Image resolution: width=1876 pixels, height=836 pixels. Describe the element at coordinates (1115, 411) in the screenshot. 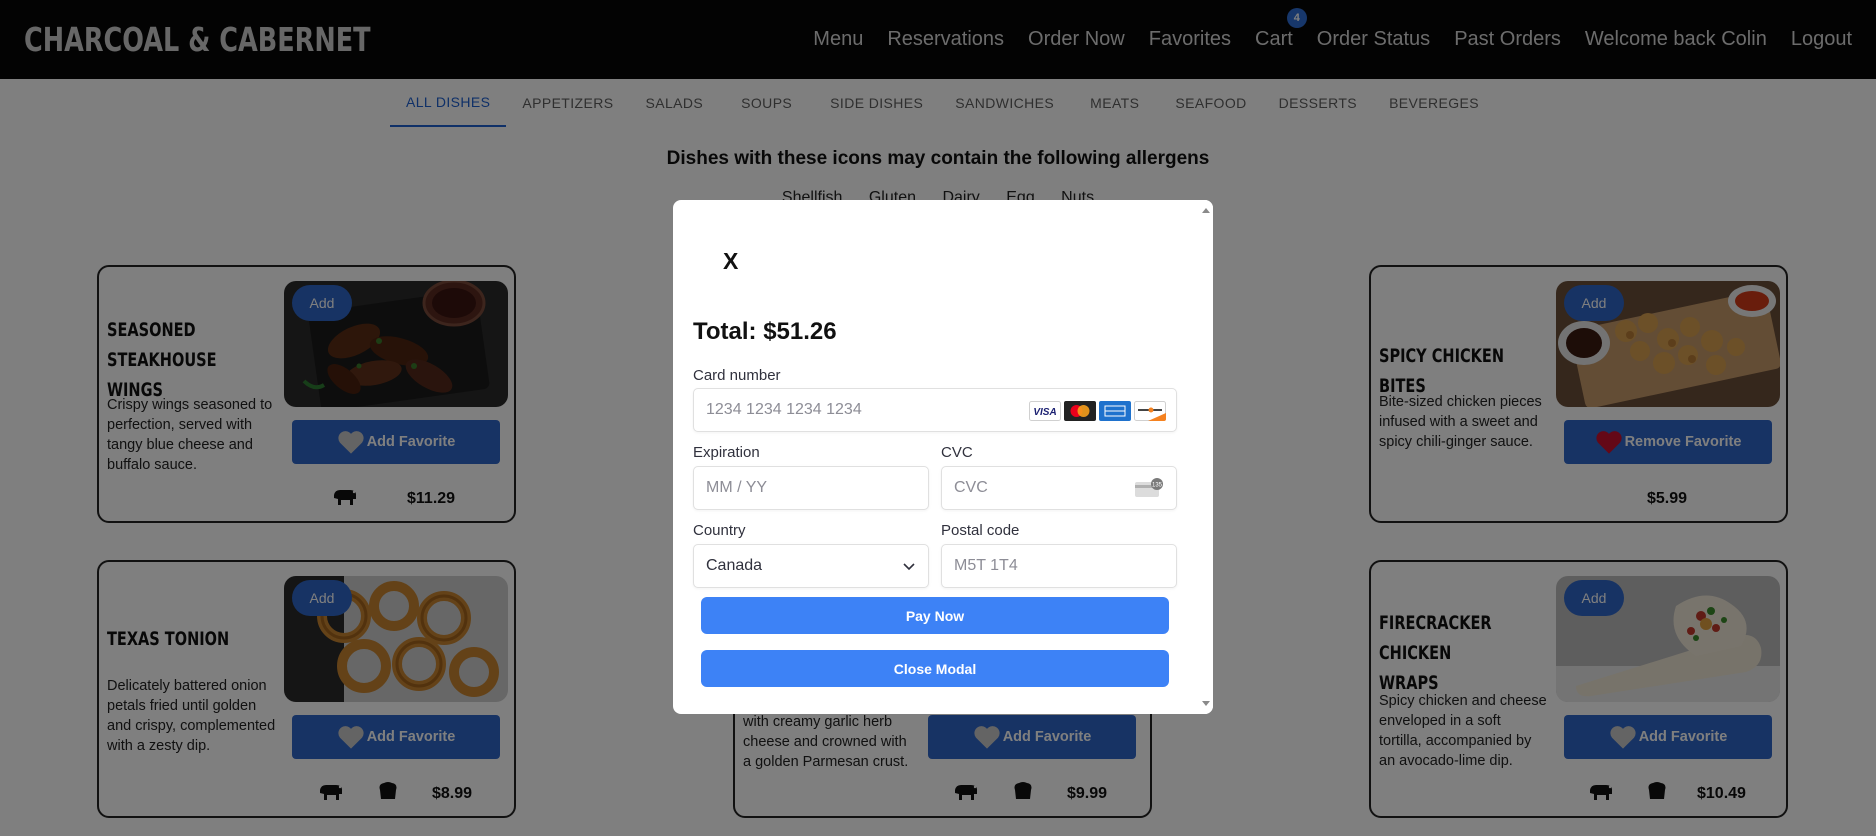

I see `amex-logo` at that location.